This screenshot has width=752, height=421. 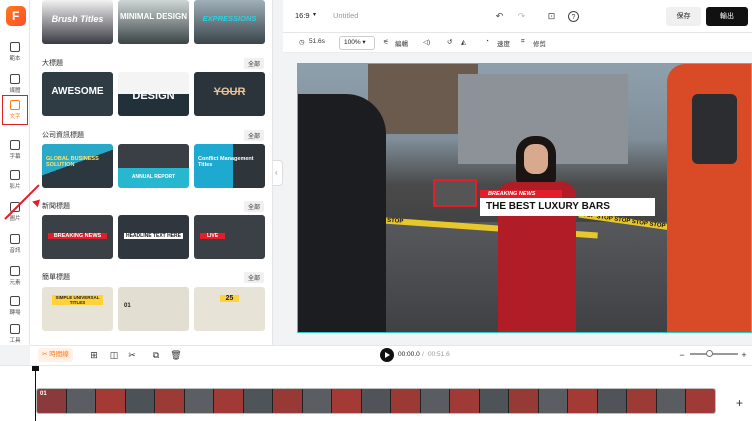 What do you see at coordinates (15, 283) in the screenshot?
I see `rail-label: 元素` at bounding box center [15, 283].